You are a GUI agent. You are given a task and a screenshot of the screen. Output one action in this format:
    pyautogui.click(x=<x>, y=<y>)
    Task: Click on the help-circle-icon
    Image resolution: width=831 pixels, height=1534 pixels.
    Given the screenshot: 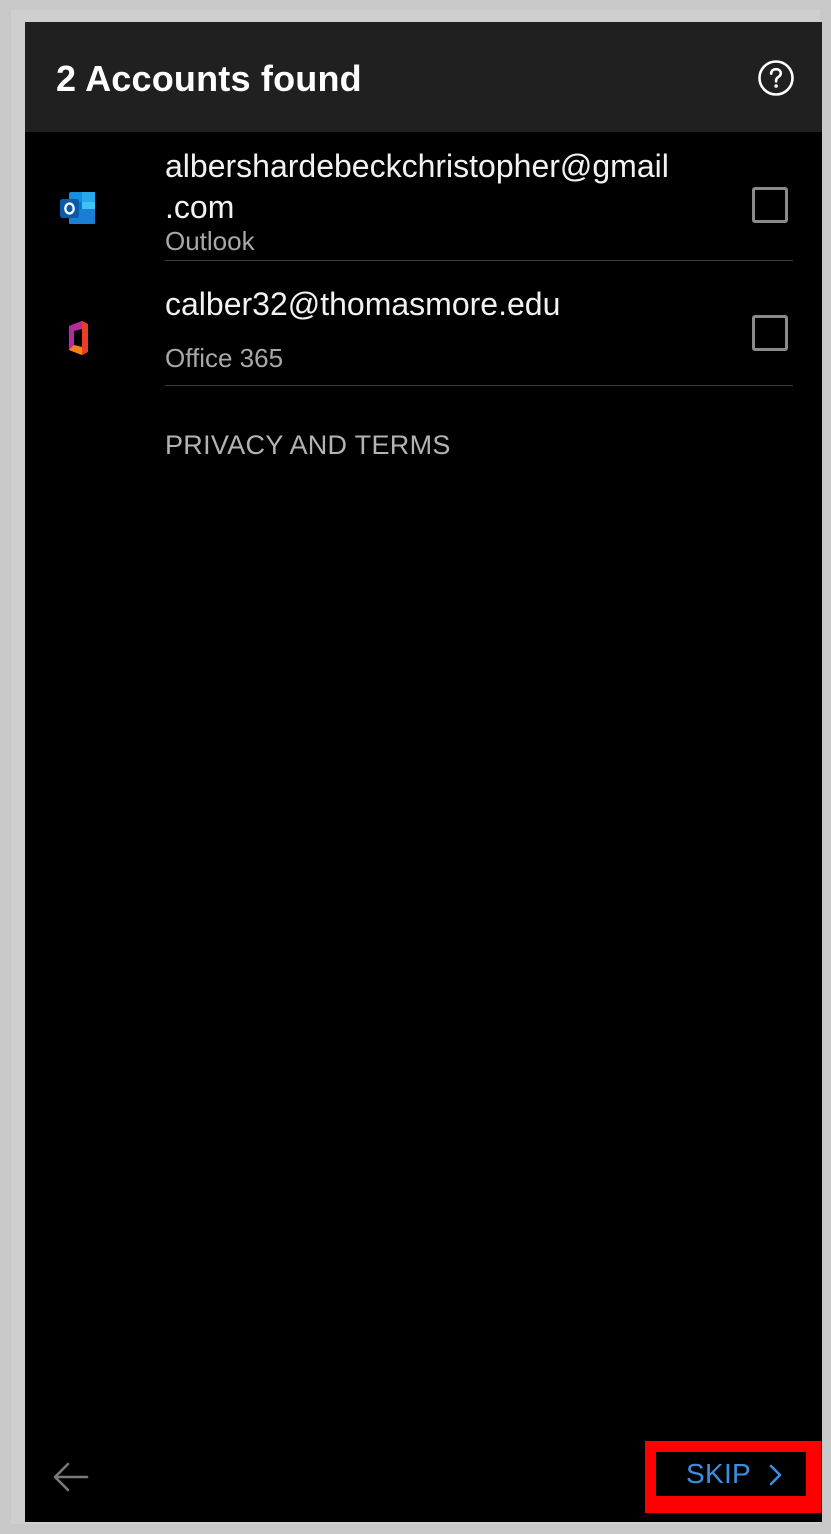 What is the action you would take?
    pyautogui.click(x=776, y=78)
    